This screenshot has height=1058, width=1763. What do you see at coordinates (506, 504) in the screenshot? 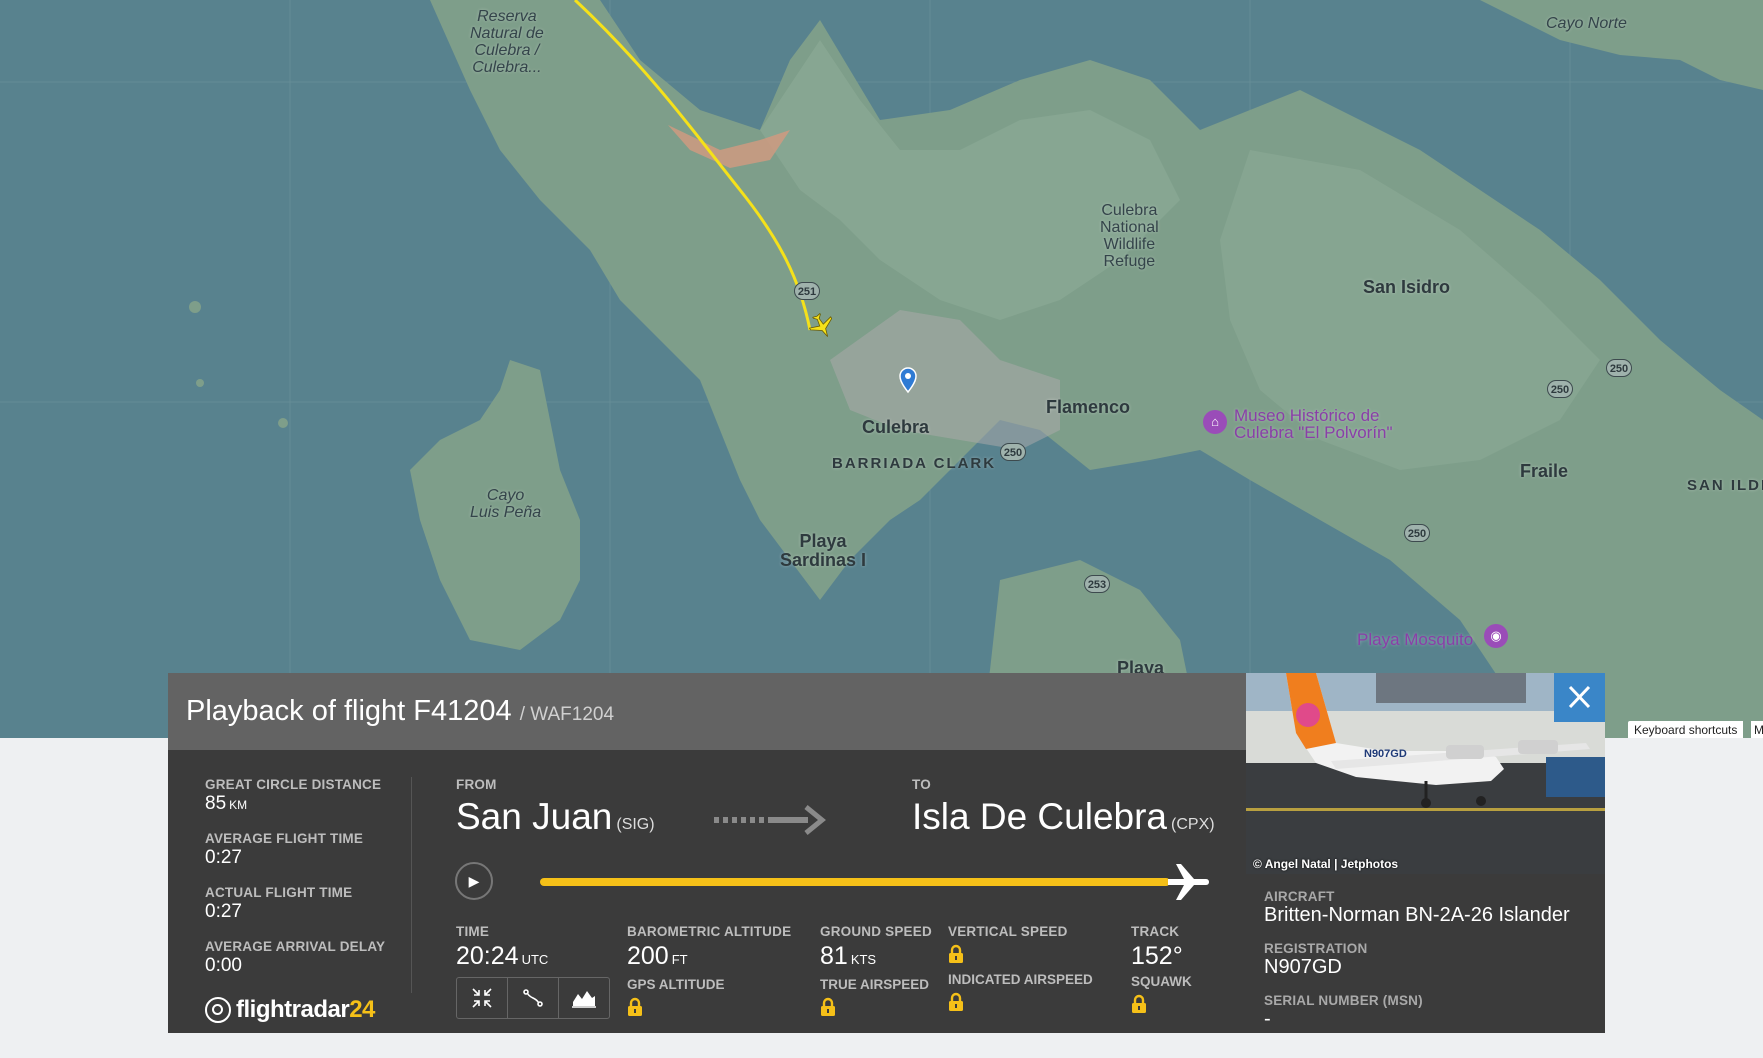
I see `map-label-cayo-luis-pena: Cayo Luis Peña` at bounding box center [506, 504].